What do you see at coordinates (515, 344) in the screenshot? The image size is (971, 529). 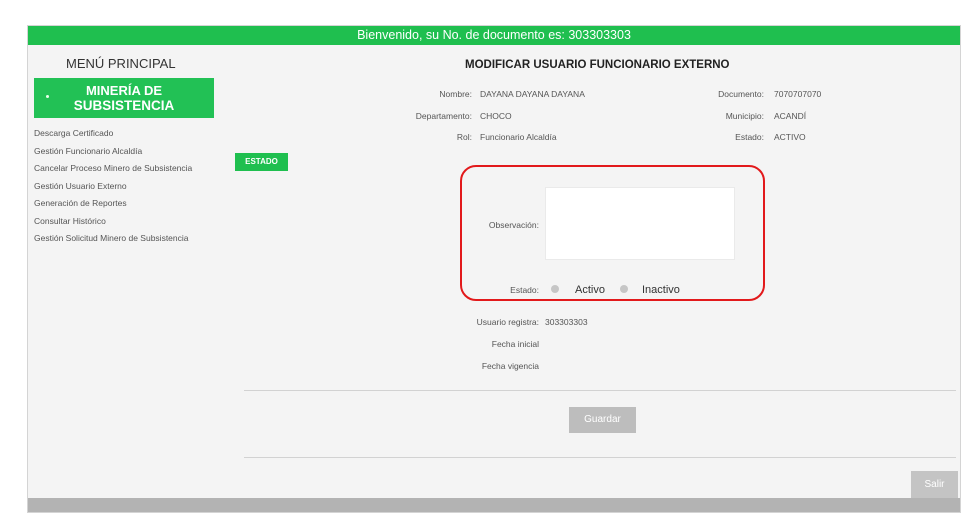 I see `fecha-inicial-label: Fecha inicial` at bounding box center [515, 344].